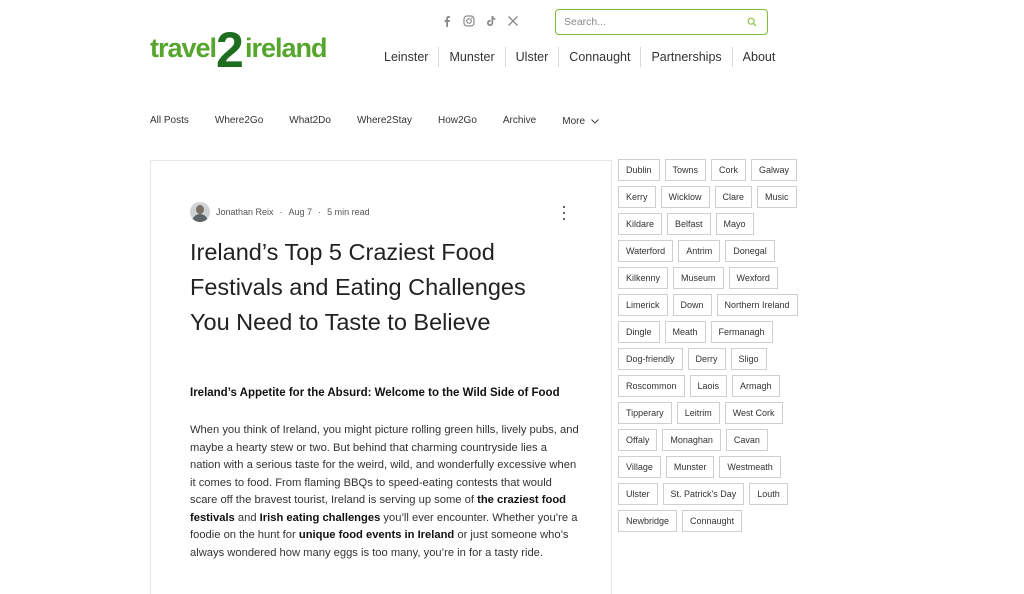 The image size is (1024, 594). What do you see at coordinates (648, 521) in the screenshot?
I see `tag-newbridge: Newbridge` at bounding box center [648, 521].